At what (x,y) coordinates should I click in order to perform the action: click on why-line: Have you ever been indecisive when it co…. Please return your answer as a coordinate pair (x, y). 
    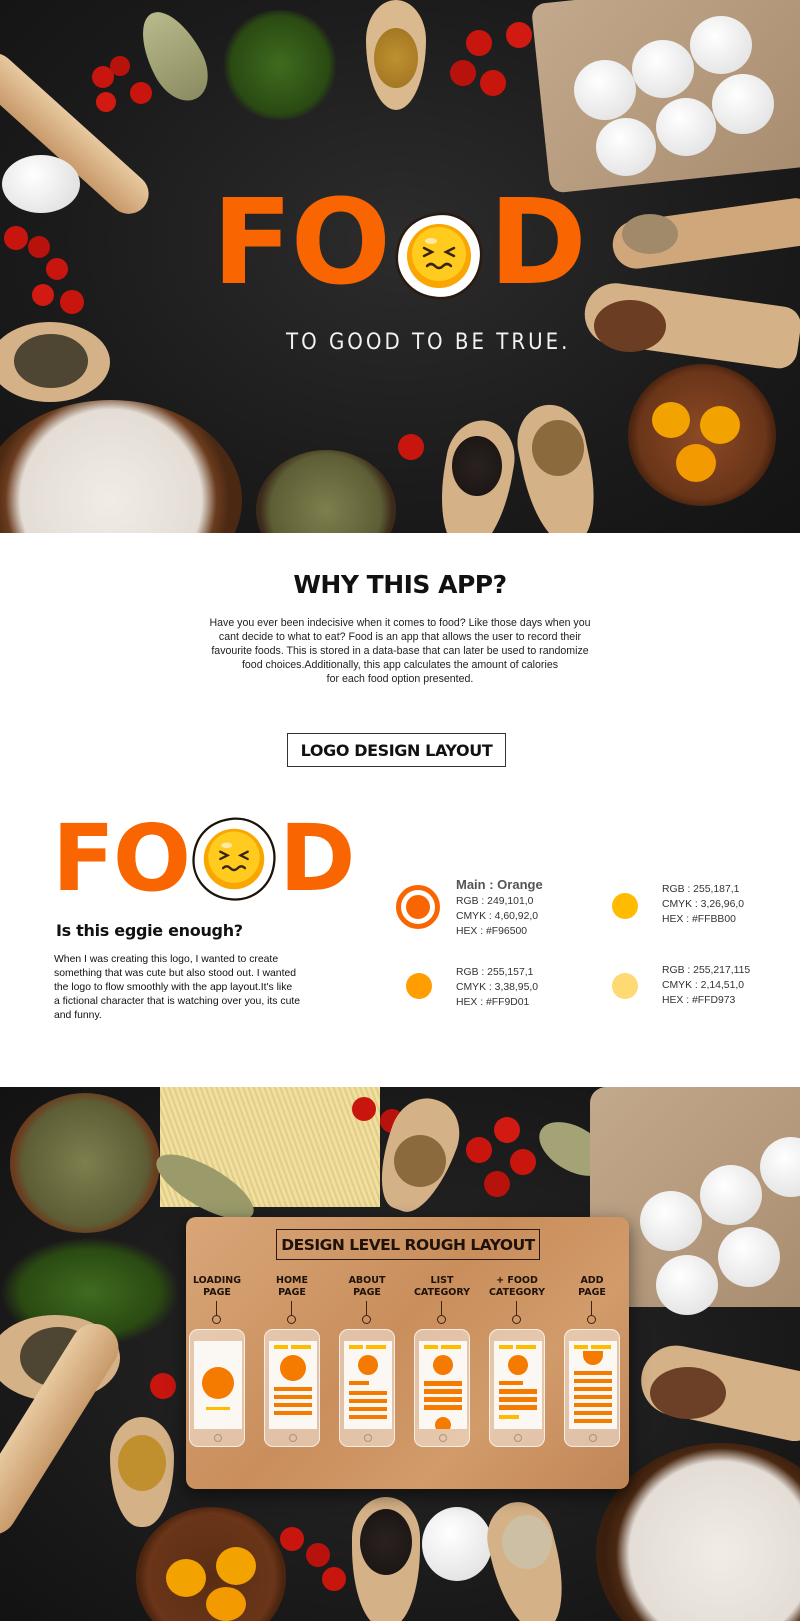
    Looking at the image, I should click on (400, 623).